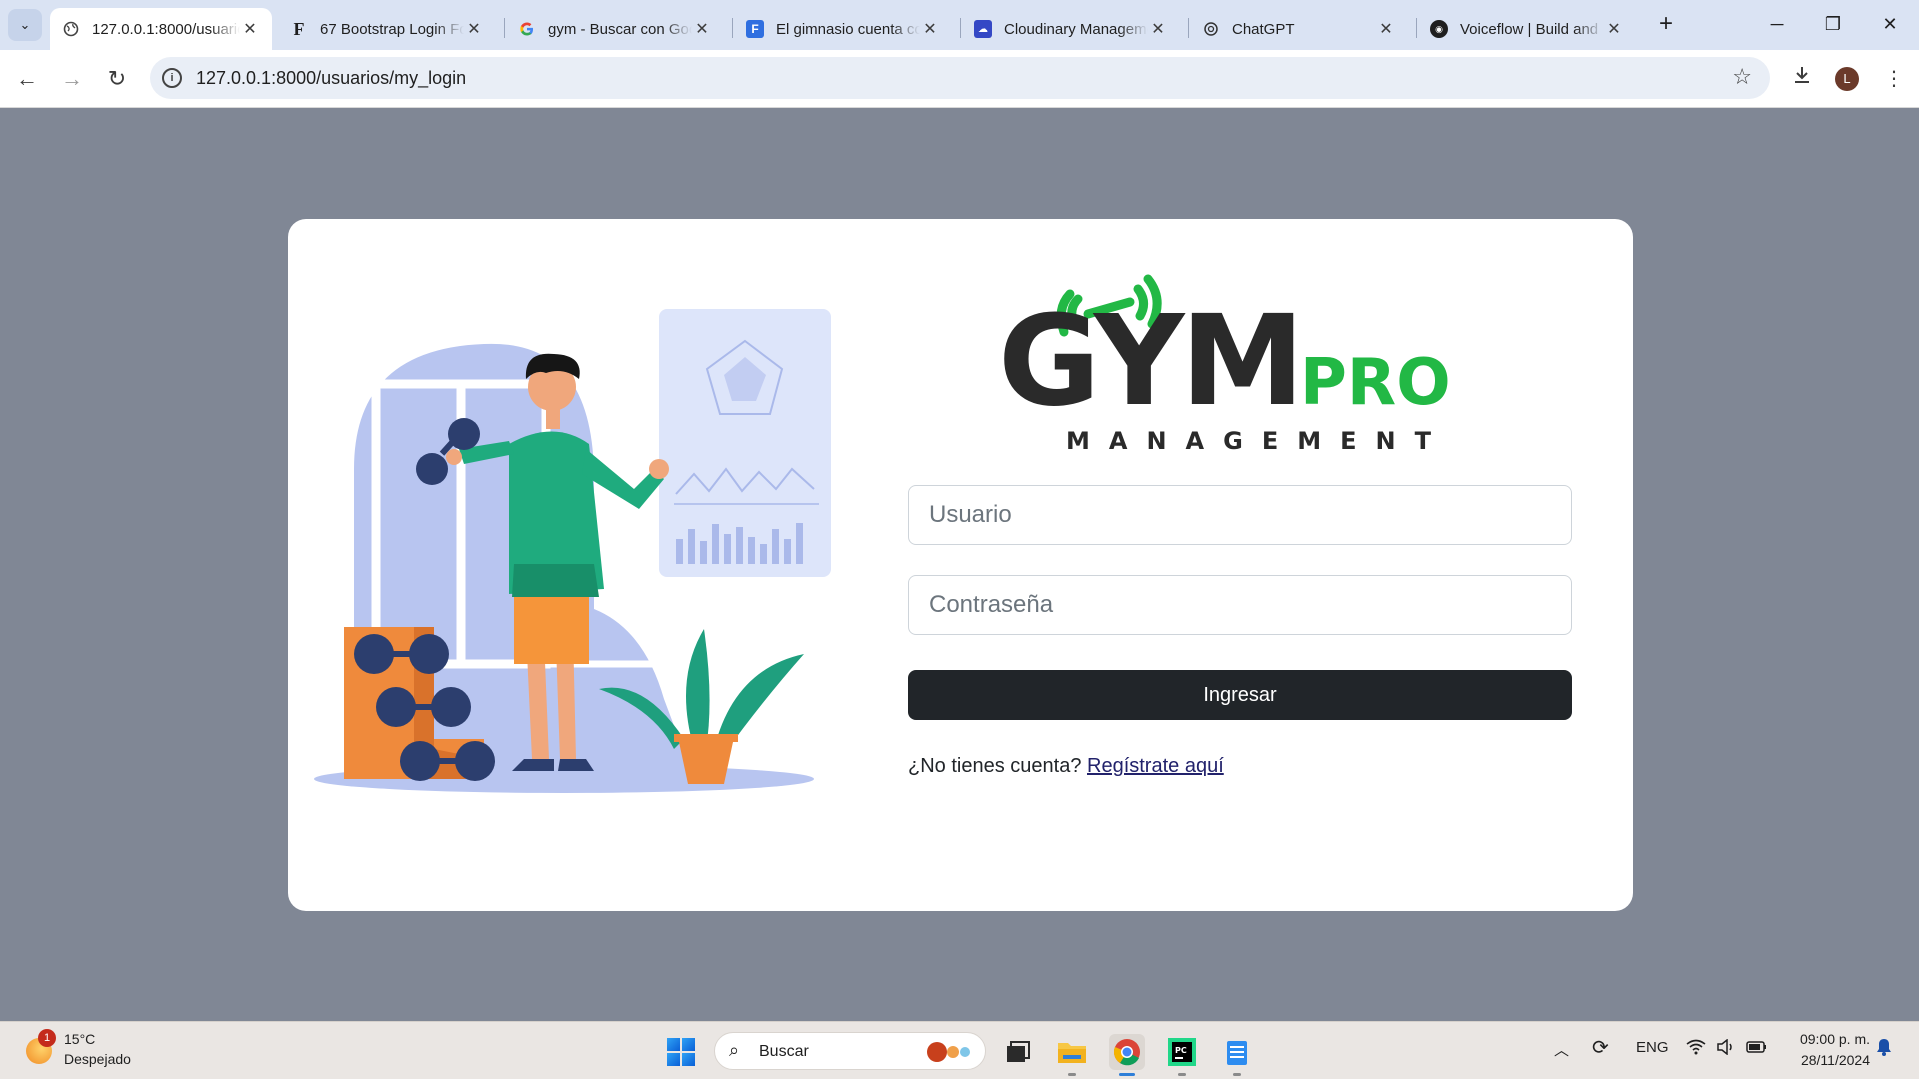 The height and width of the screenshot is (1079, 1919). I want to click on logo-brand-text: GYM, so click(1149, 361).